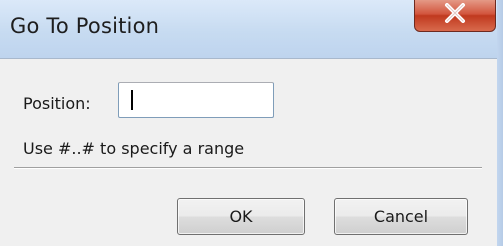  What do you see at coordinates (57, 103) in the screenshot?
I see `position-label: Position:` at bounding box center [57, 103].